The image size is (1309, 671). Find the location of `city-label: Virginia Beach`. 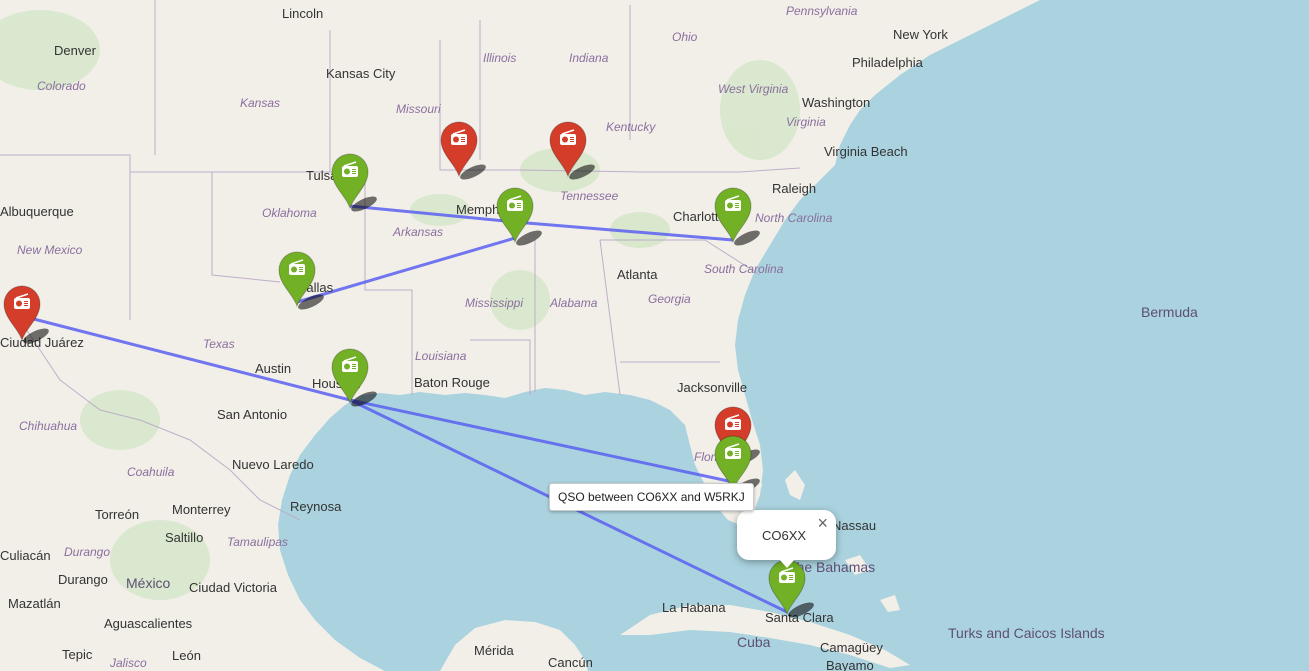

city-label: Virginia Beach is located at coordinates (866, 151).